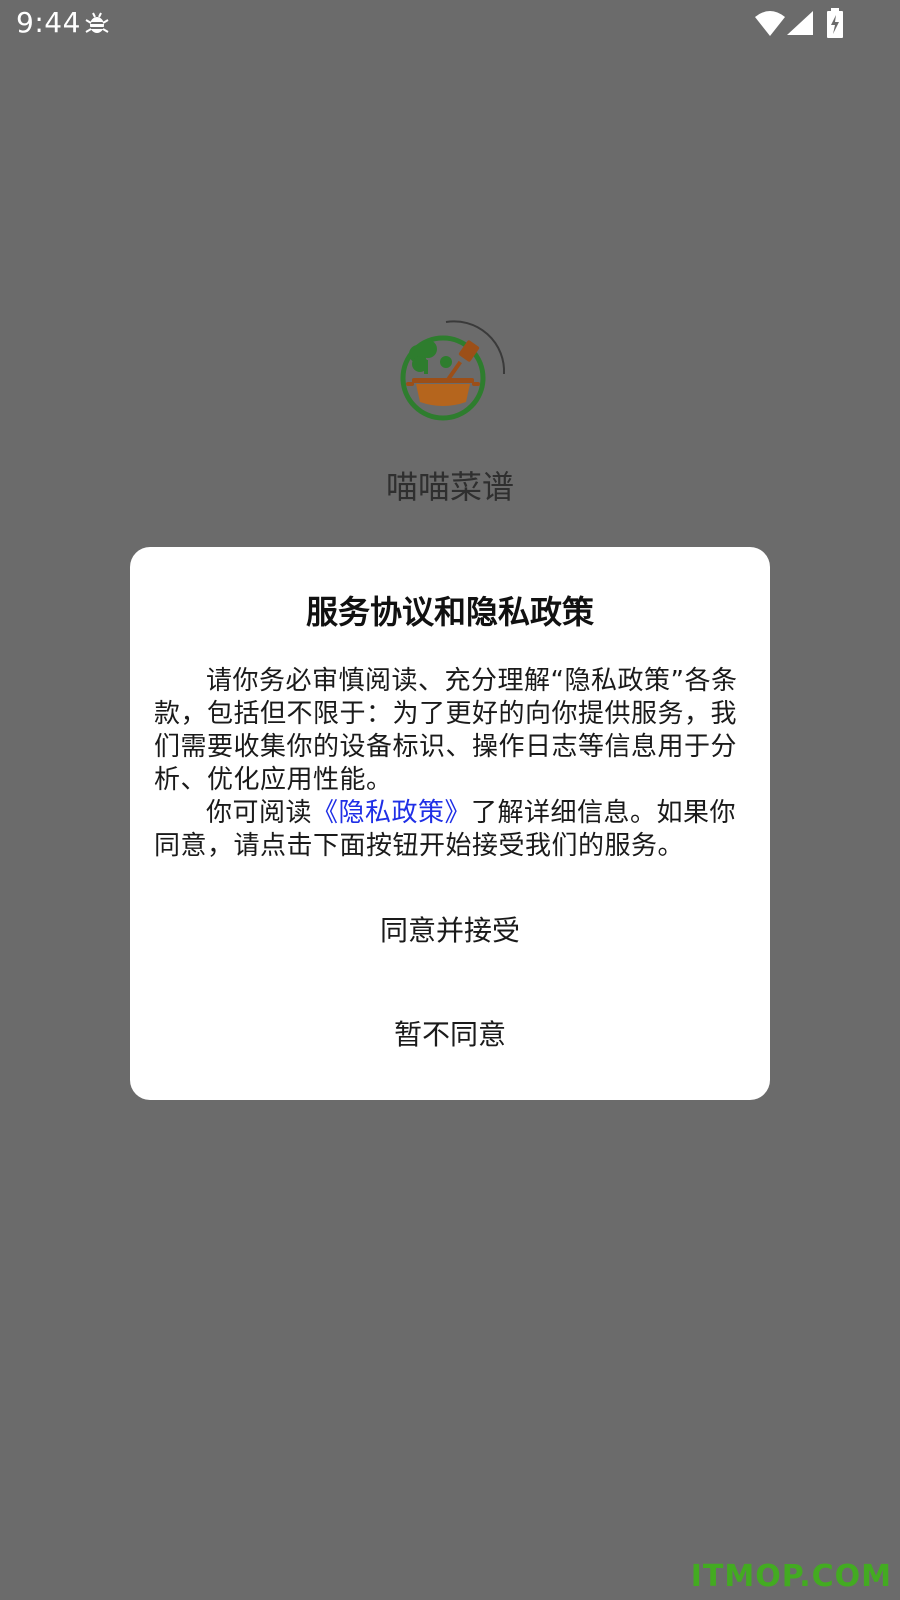 This screenshot has height=1600, width=900. I want to click on status-bar: 9:44, so click(450, 24).